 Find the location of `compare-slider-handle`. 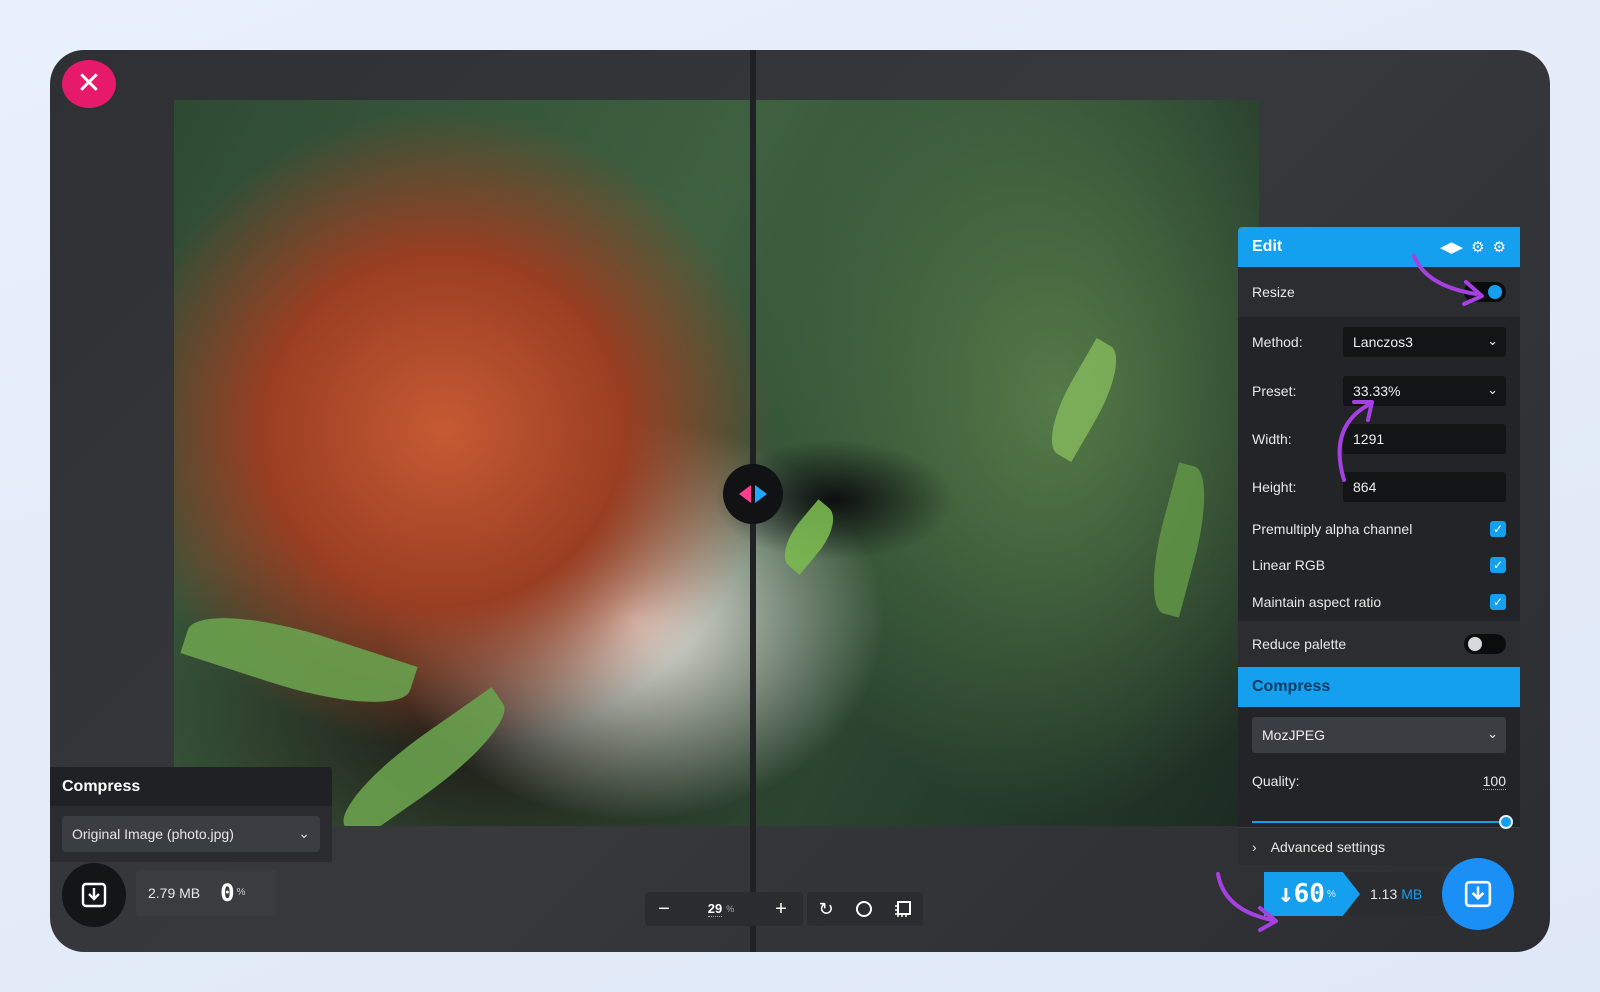

compare-slider-handle is located at coordinates (753, 494).